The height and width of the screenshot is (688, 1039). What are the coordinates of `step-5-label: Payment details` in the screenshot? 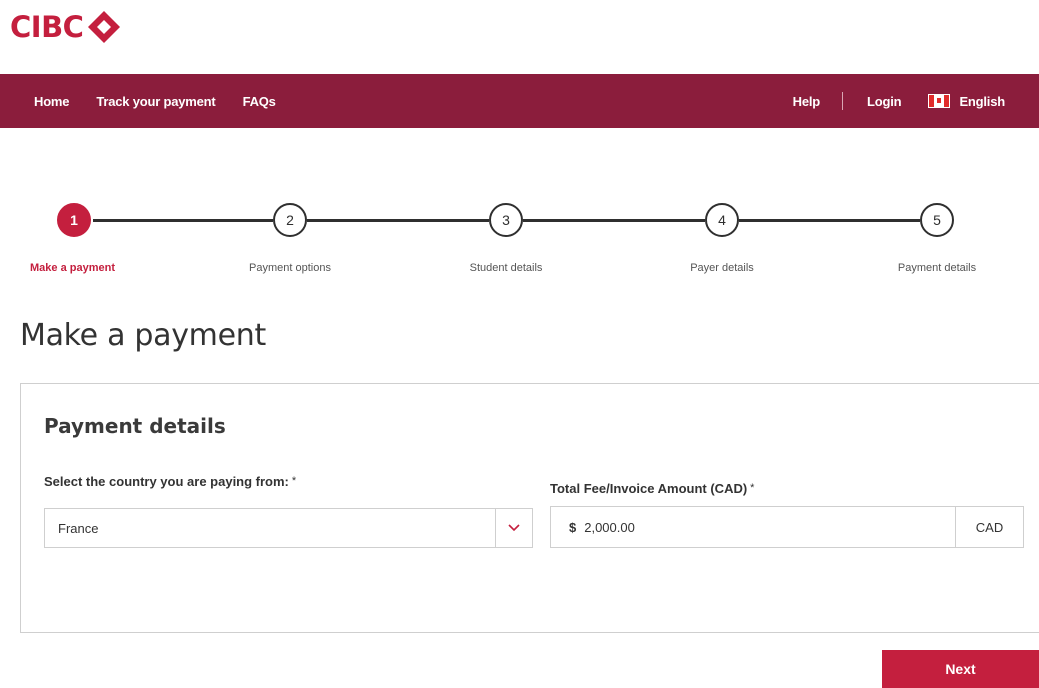 It's located at (937, 268).